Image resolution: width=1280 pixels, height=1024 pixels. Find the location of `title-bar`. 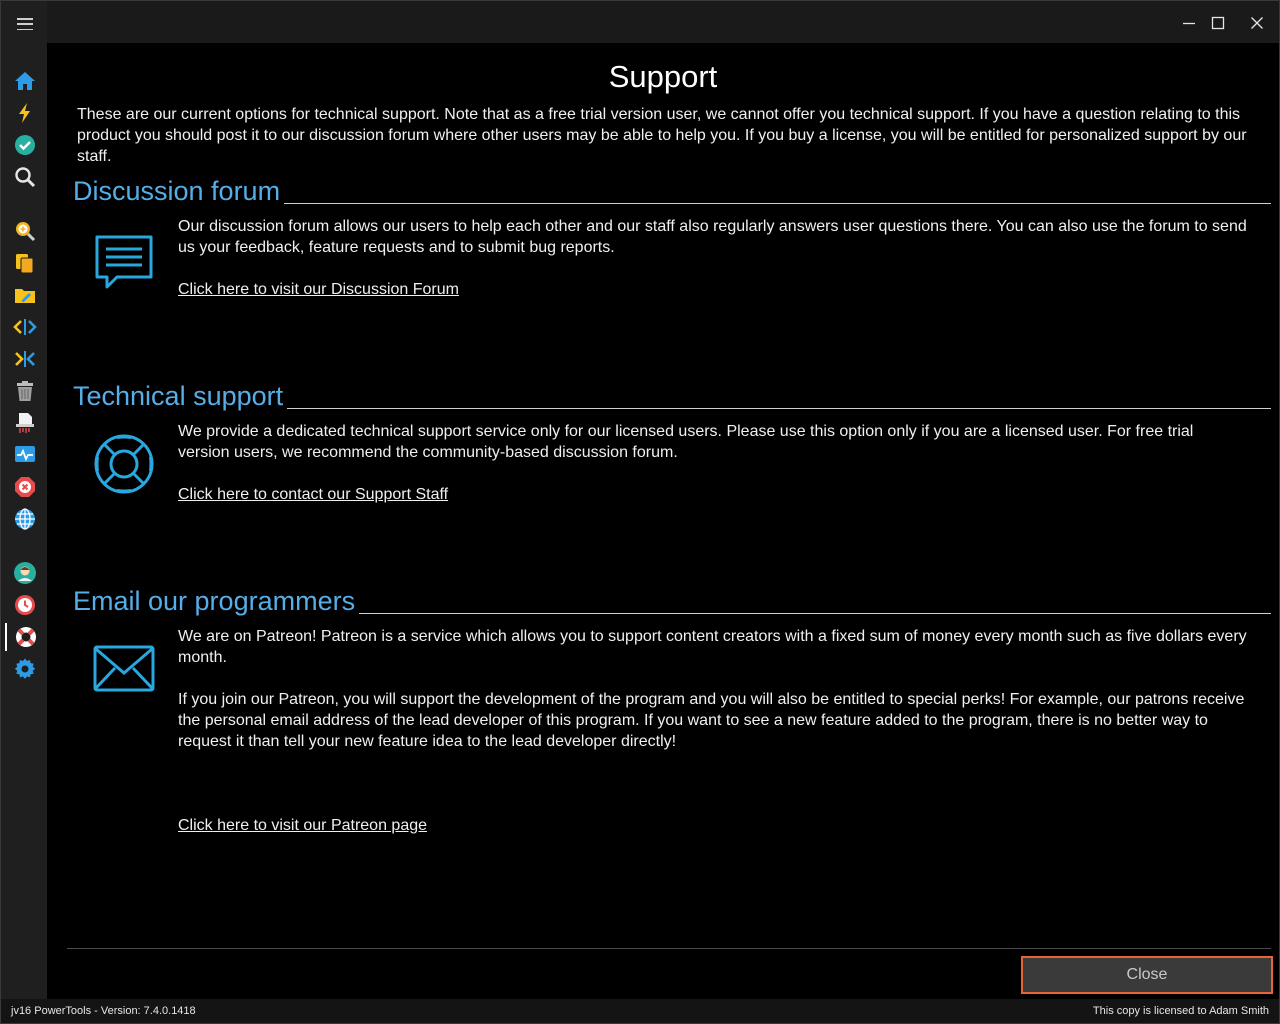

title-bar is located at coordinates (663, 22).